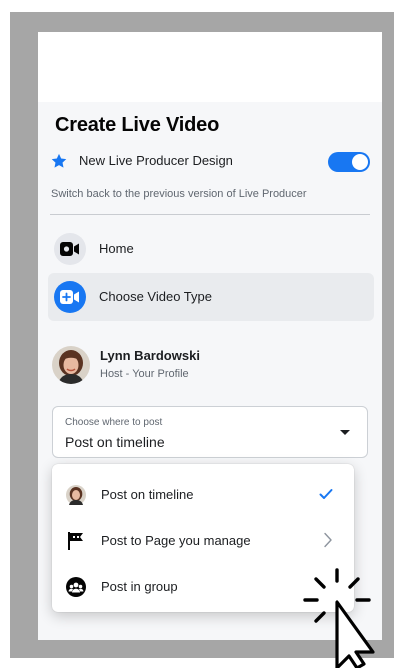 This screenshot has height=668, width=404. I want to click on click-cursor-icon, so click(339, 618).